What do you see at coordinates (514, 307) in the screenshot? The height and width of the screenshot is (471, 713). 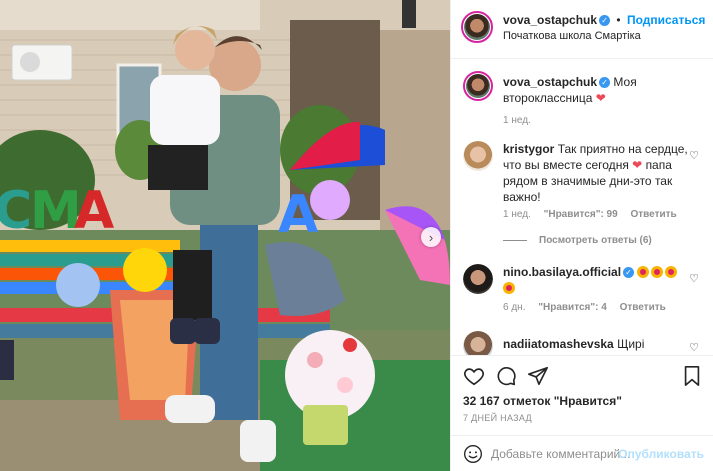 I see `comment-time: 6 дн.` at bounding box center [514, 307].